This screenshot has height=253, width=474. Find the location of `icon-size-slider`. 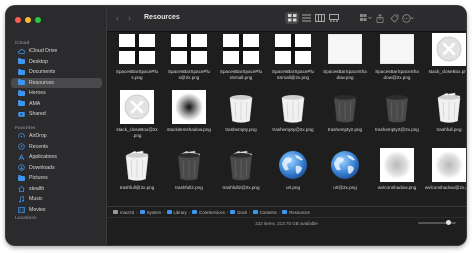

icon-size-slider is located at coordinates (437, 222).